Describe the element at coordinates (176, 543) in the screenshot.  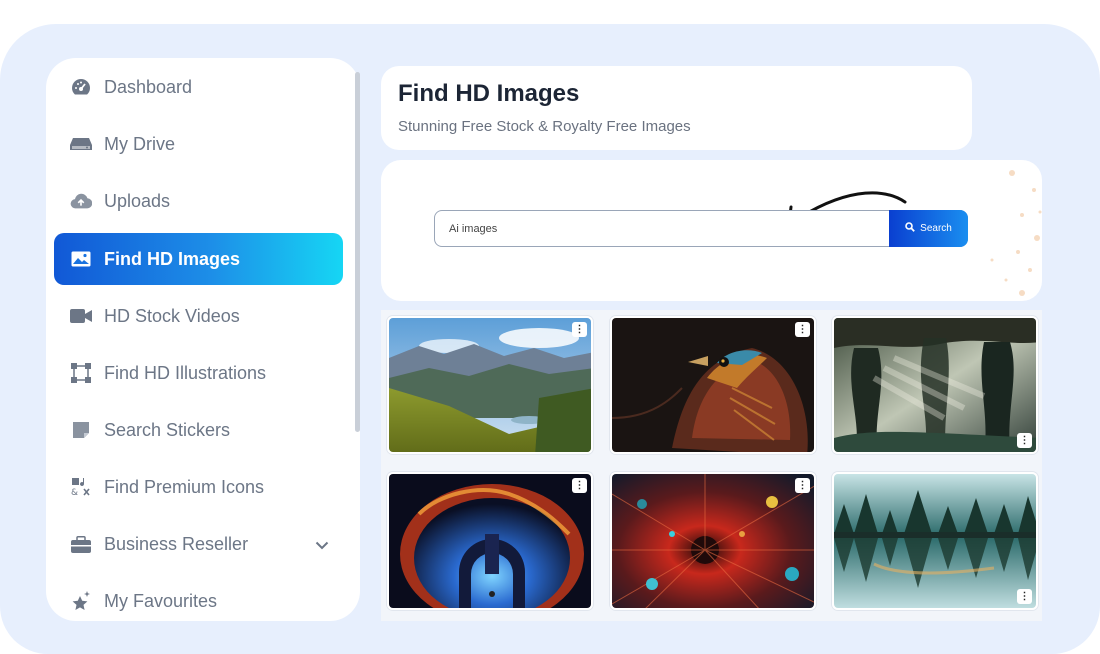
I see `sidebar-item-label: Business Reseller` at that location.